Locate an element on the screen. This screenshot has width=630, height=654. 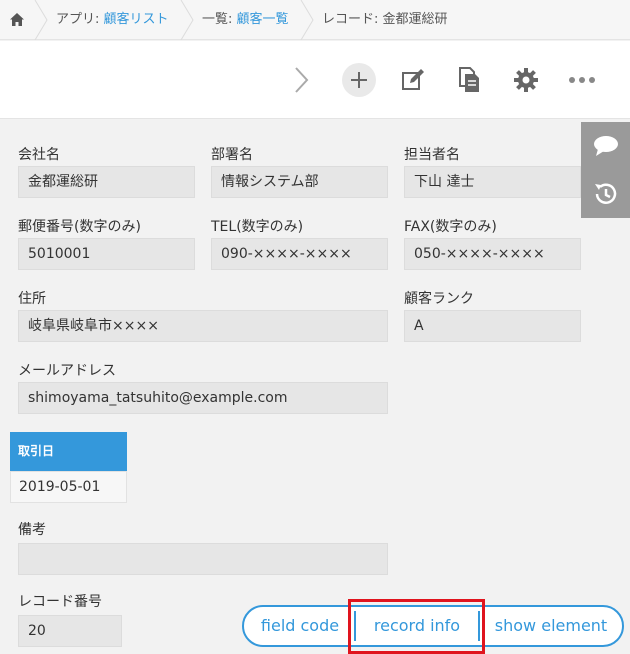
side-panel is located at coordinates (605, 170).